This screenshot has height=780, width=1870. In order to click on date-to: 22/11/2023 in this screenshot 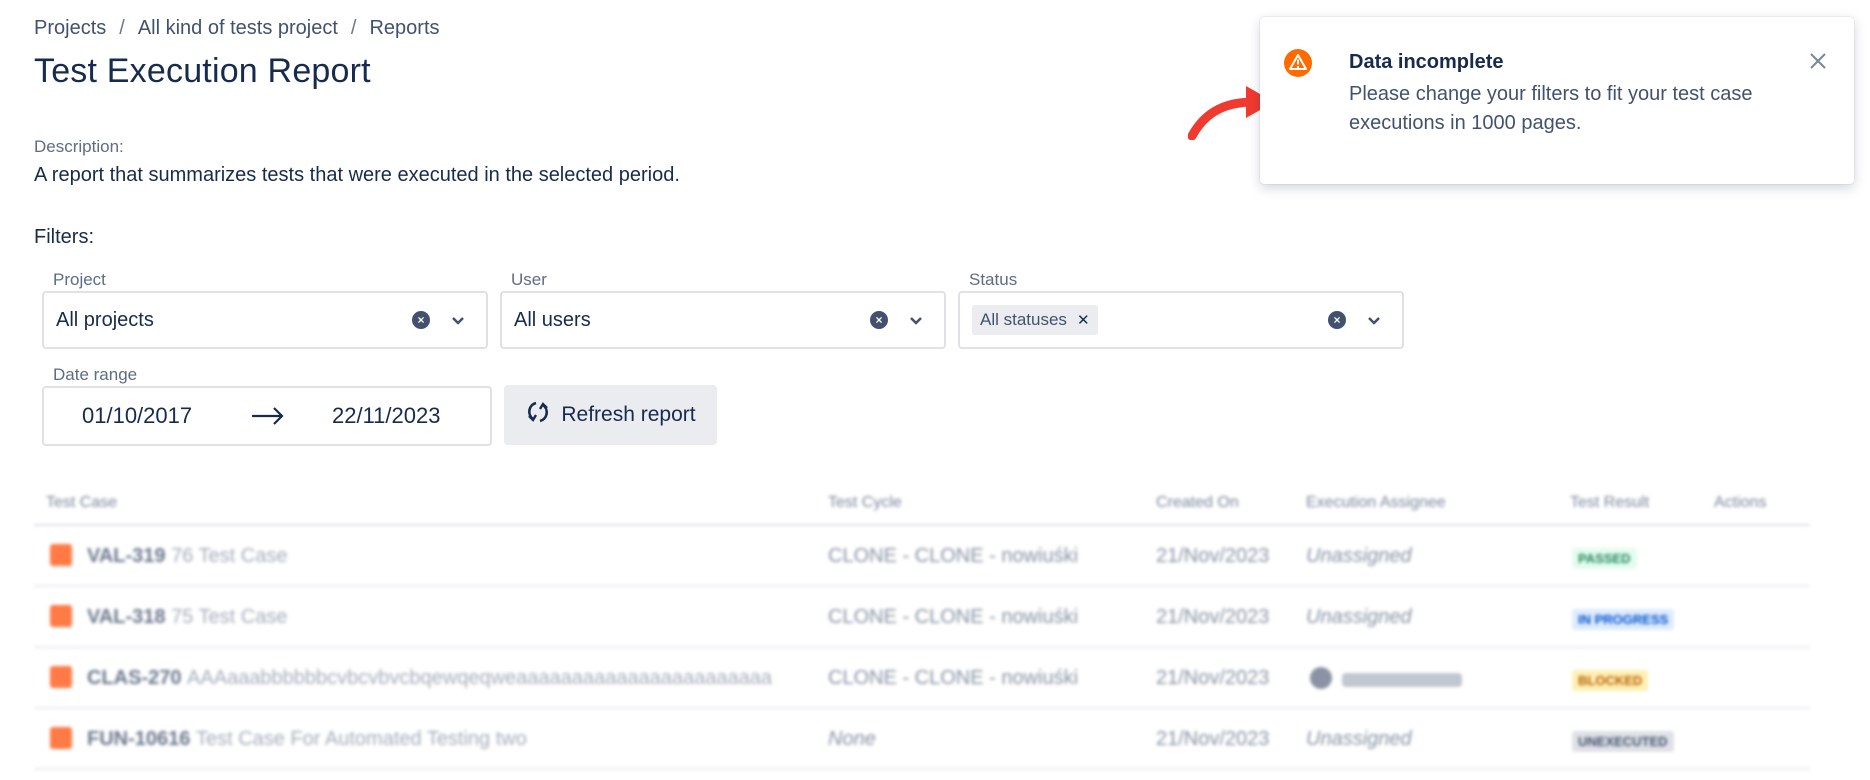, I will do `click(386, 416)`.